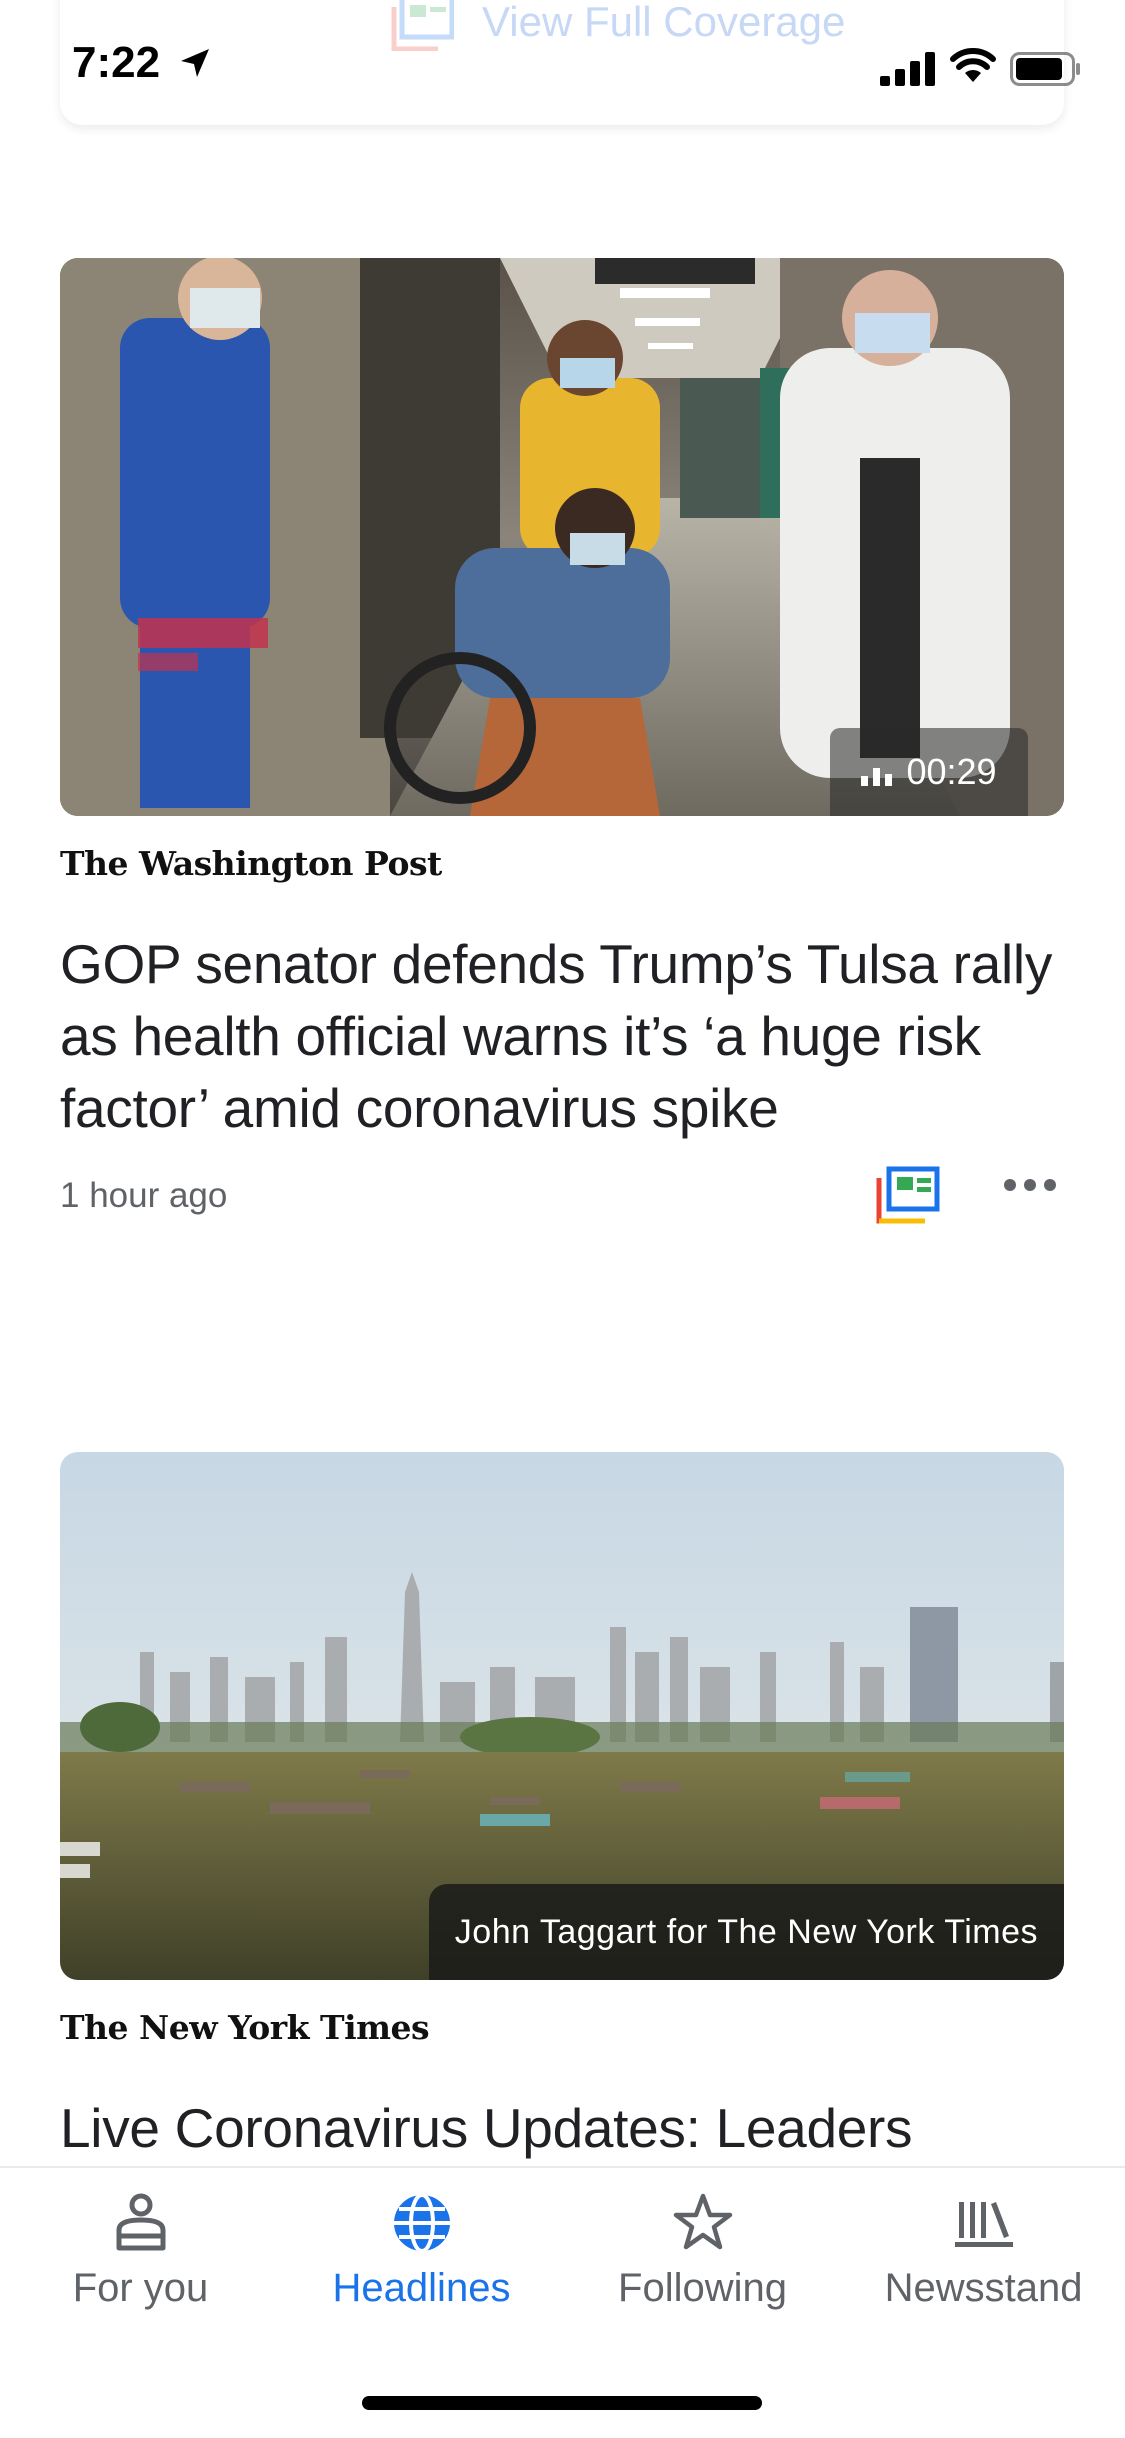  I want to click on cellular-signal-icon, so click(907, 69).